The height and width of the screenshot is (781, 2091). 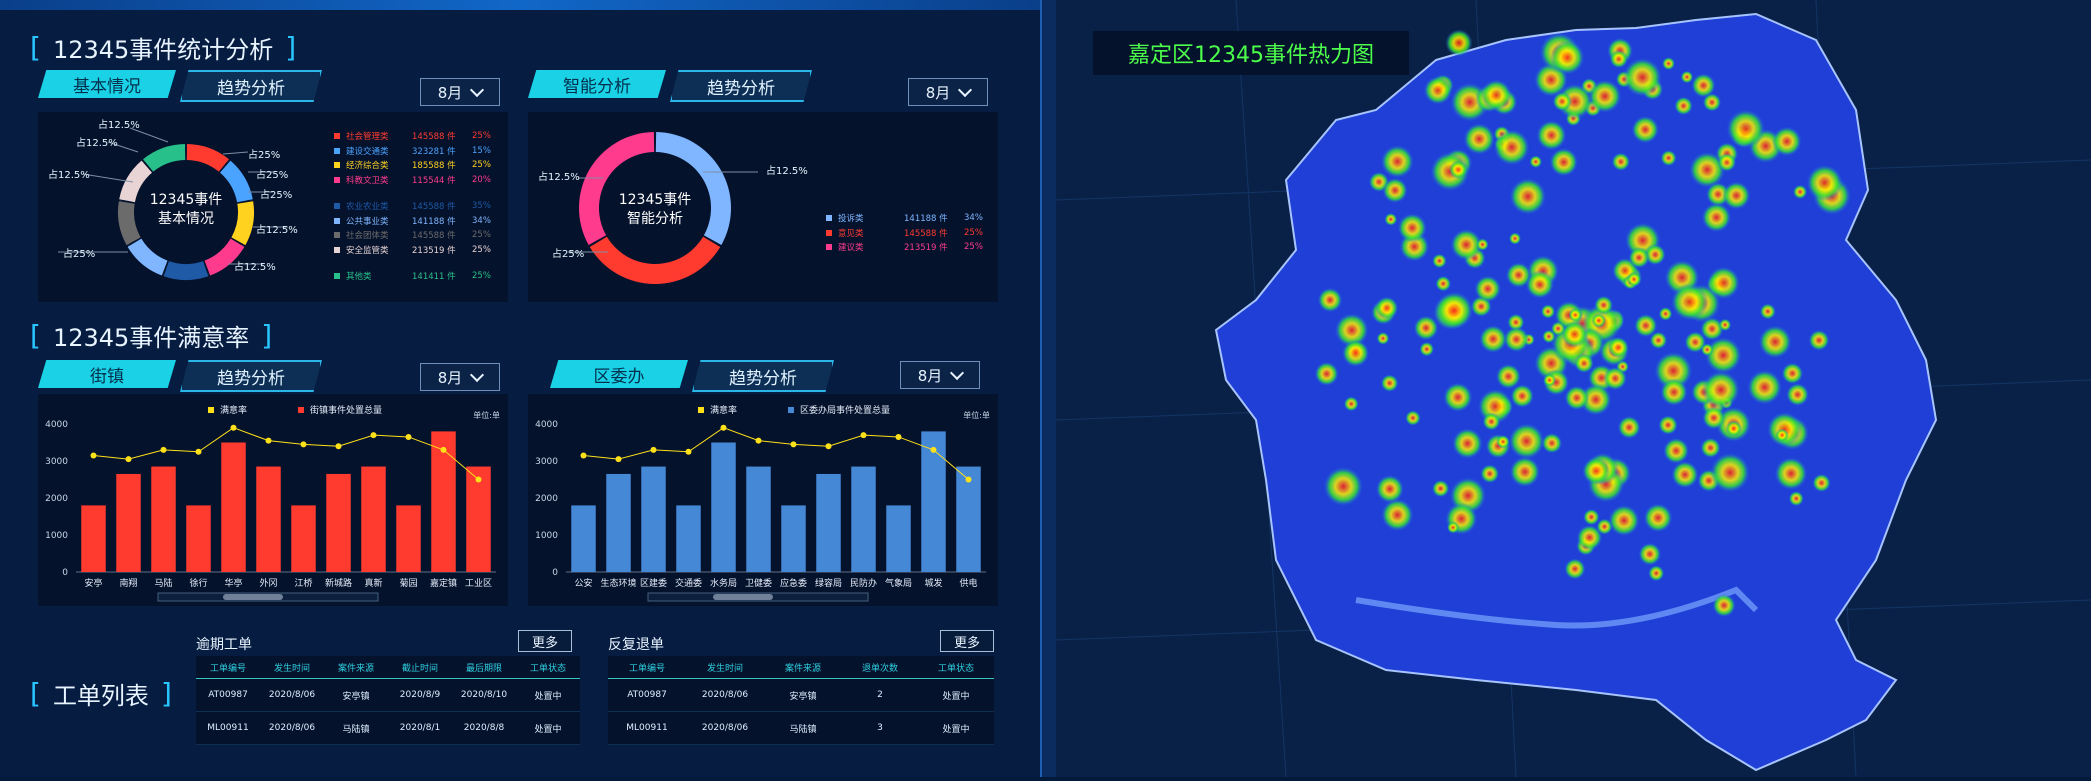 I want to click on table-cell: 2020/8/8, so click(x=484, y=728).